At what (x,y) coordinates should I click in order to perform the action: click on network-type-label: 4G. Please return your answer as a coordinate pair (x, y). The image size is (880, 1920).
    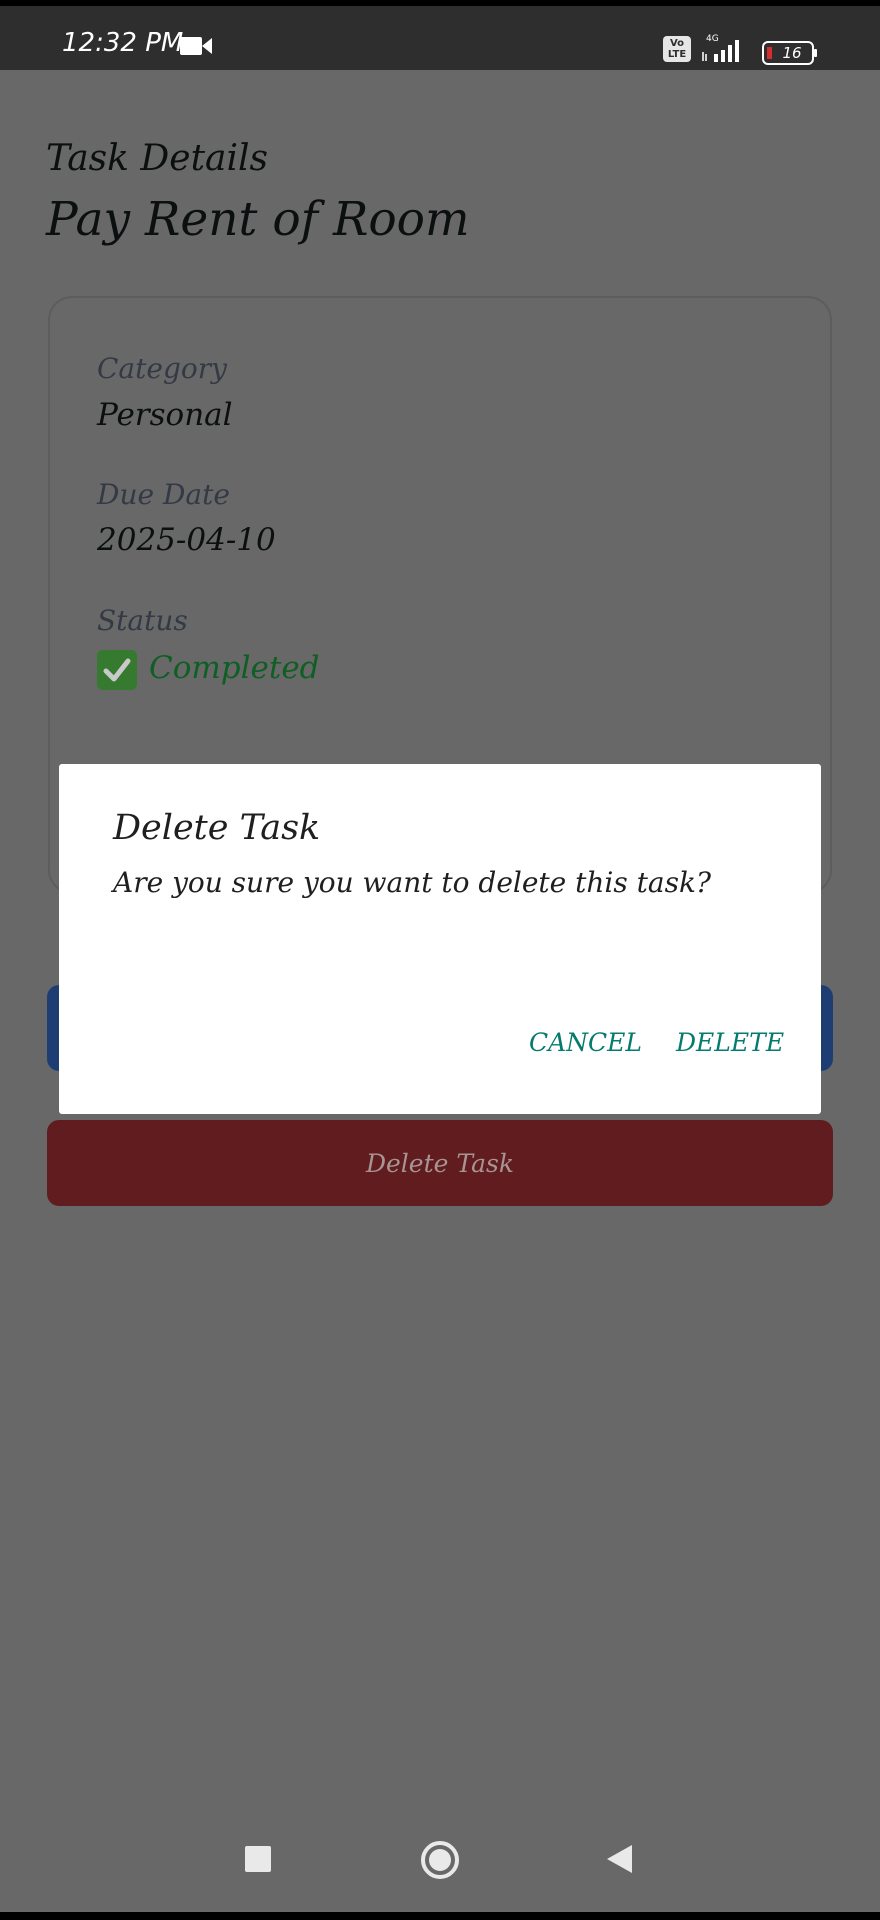
    Looking at the image, I should click on (712, 39).